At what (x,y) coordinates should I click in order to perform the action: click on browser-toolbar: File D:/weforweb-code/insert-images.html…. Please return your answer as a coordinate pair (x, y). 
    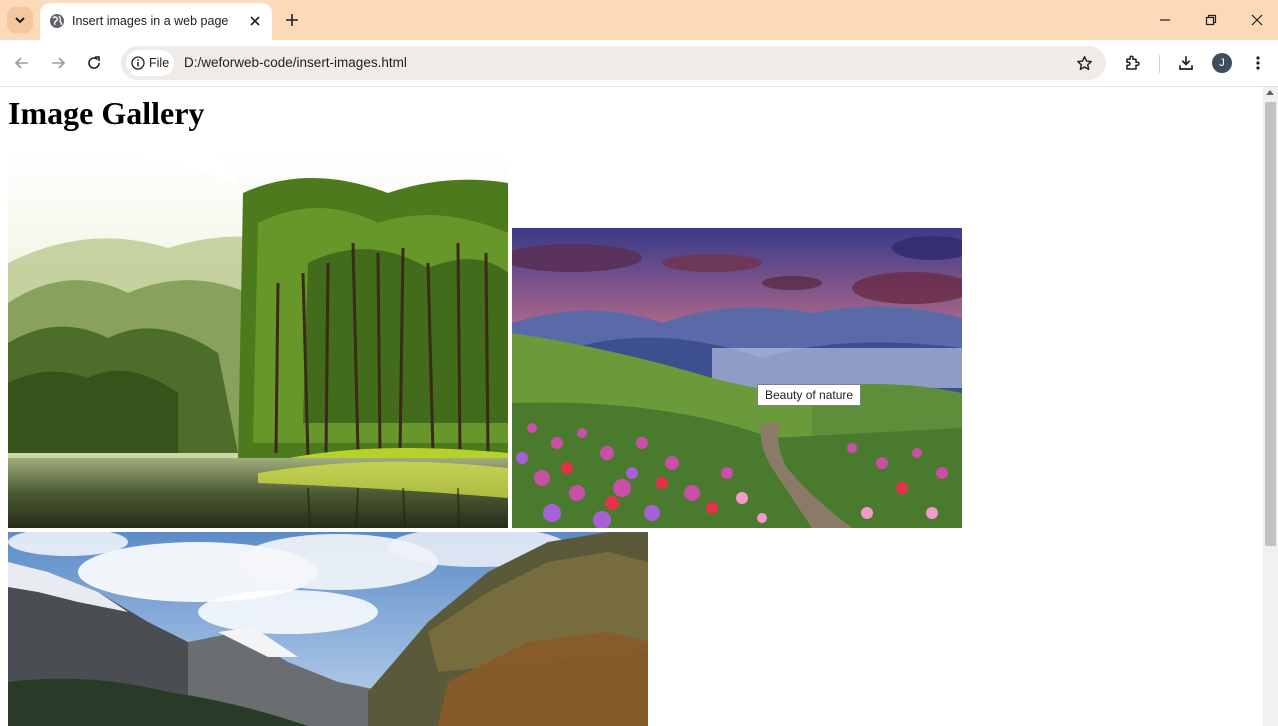
    Looking at the image, I should click on (639, 63).